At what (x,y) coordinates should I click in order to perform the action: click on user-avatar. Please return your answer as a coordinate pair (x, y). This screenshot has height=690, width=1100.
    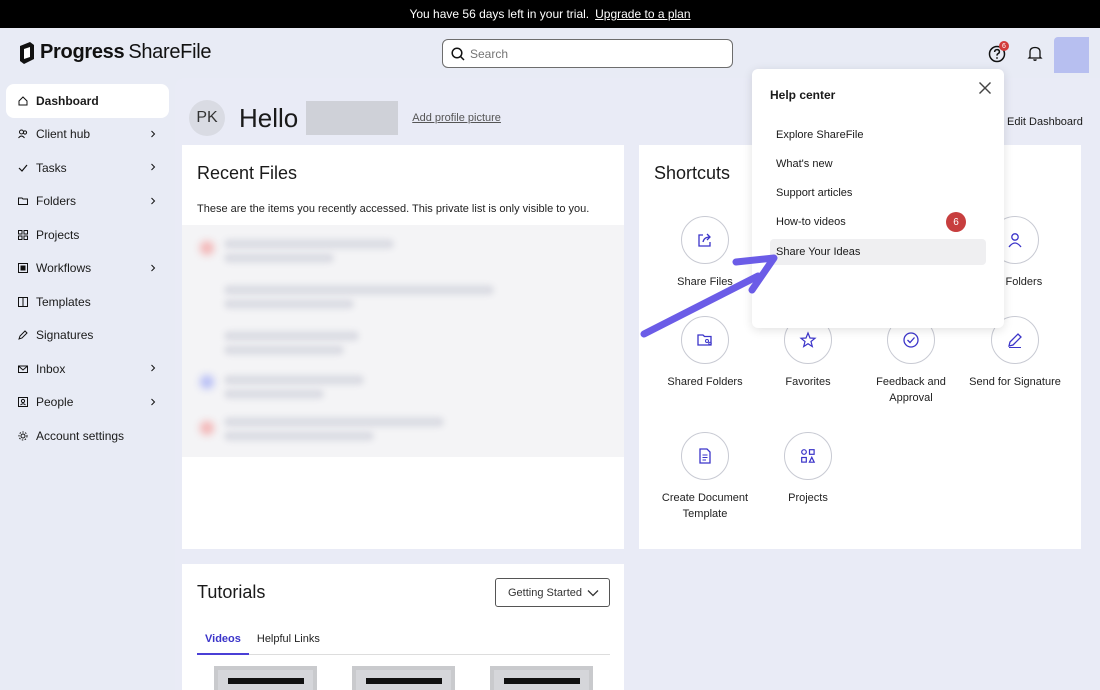
    Looking at the image, I should click on (1071, 55).